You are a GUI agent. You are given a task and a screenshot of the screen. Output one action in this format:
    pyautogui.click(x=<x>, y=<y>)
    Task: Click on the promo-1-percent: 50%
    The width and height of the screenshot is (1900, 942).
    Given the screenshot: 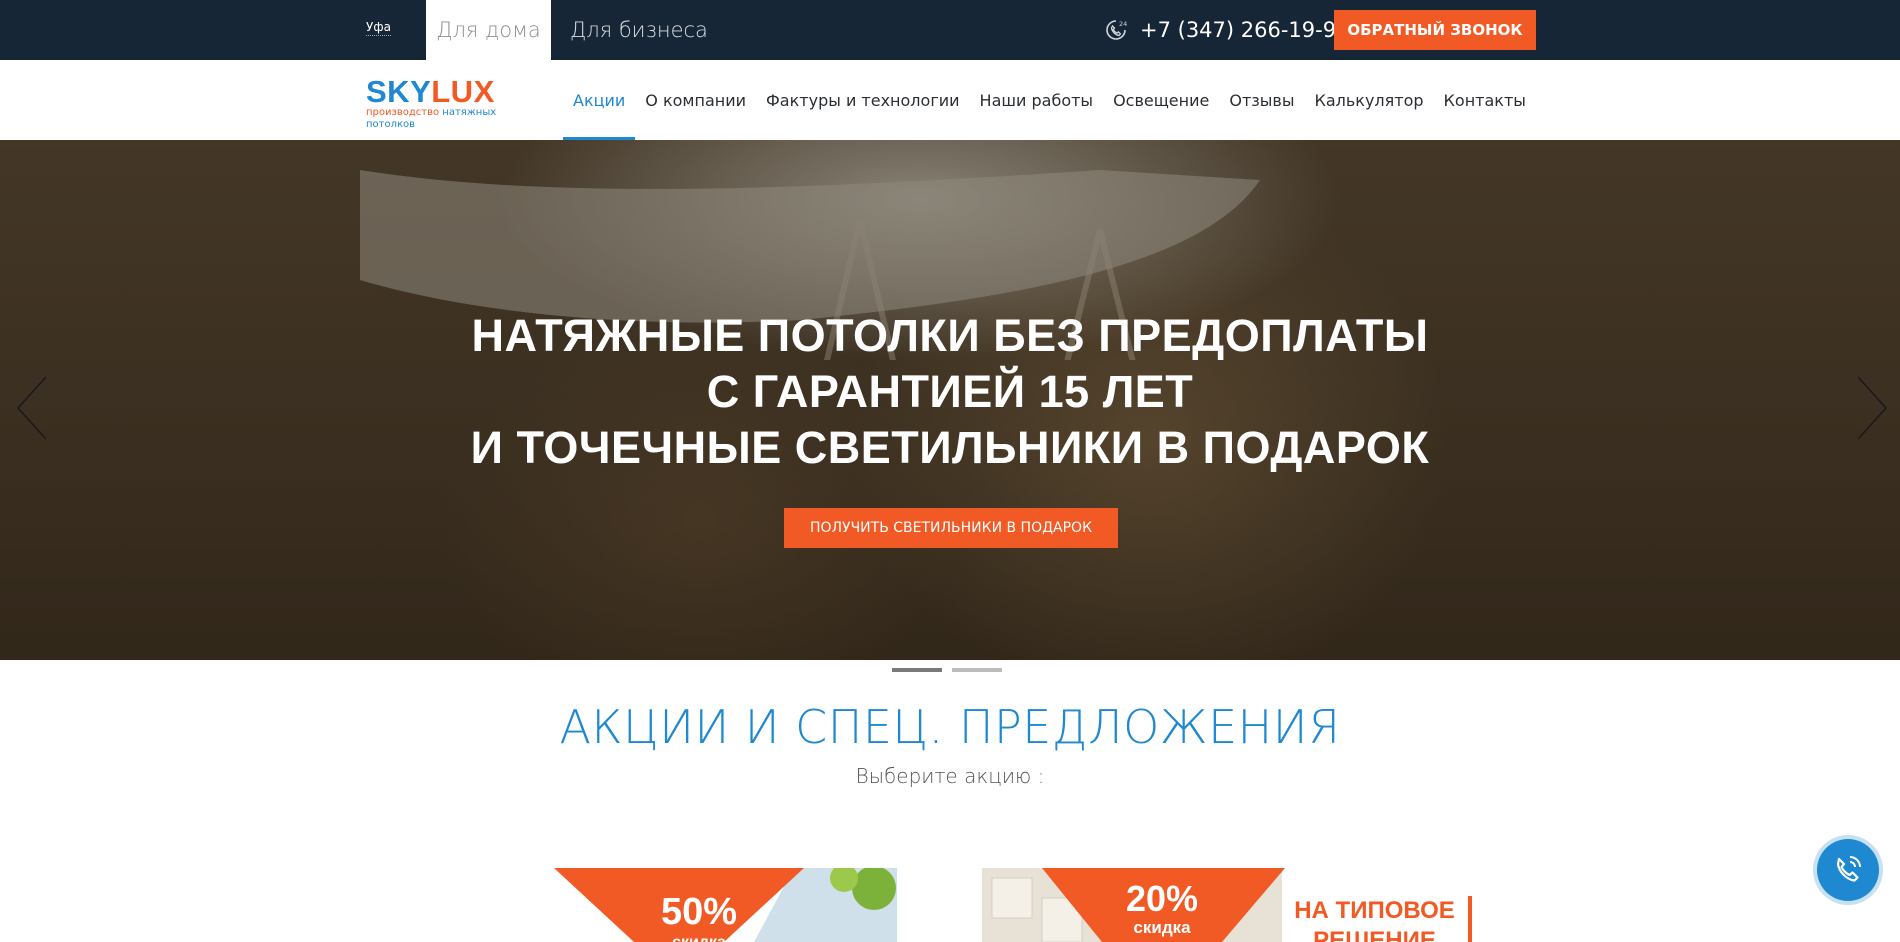 What is the action you would take?
    pyautogui.click(x=699, y=912)
    